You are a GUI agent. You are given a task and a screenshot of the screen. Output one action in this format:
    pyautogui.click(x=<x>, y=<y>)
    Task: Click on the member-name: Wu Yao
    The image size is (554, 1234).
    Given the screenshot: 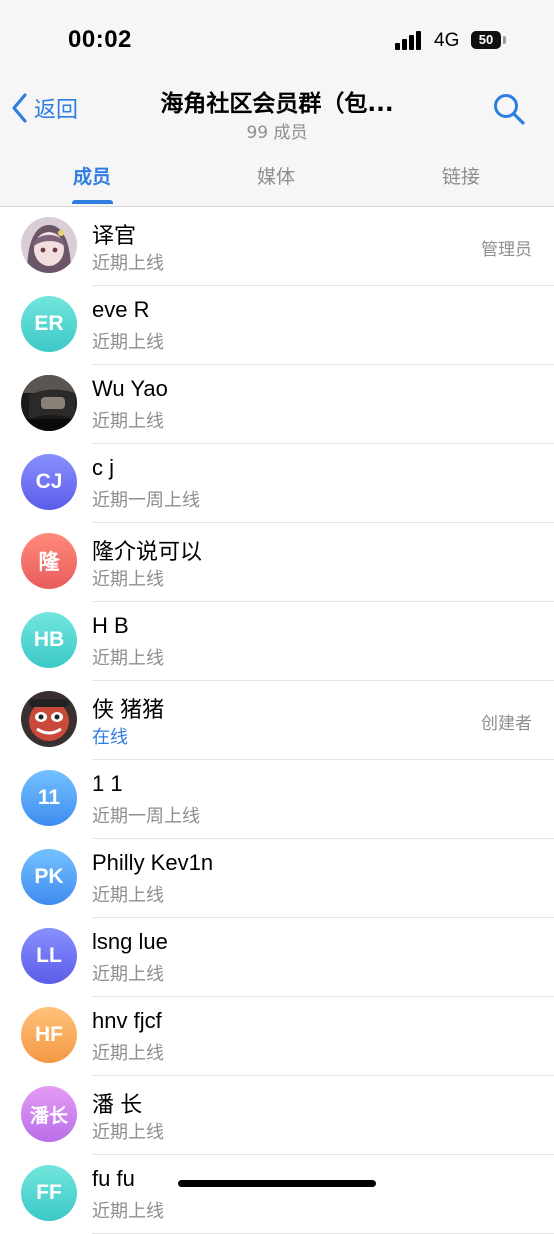 What is the action you would take?
    pyautogui.click(x=130, y=388)
    